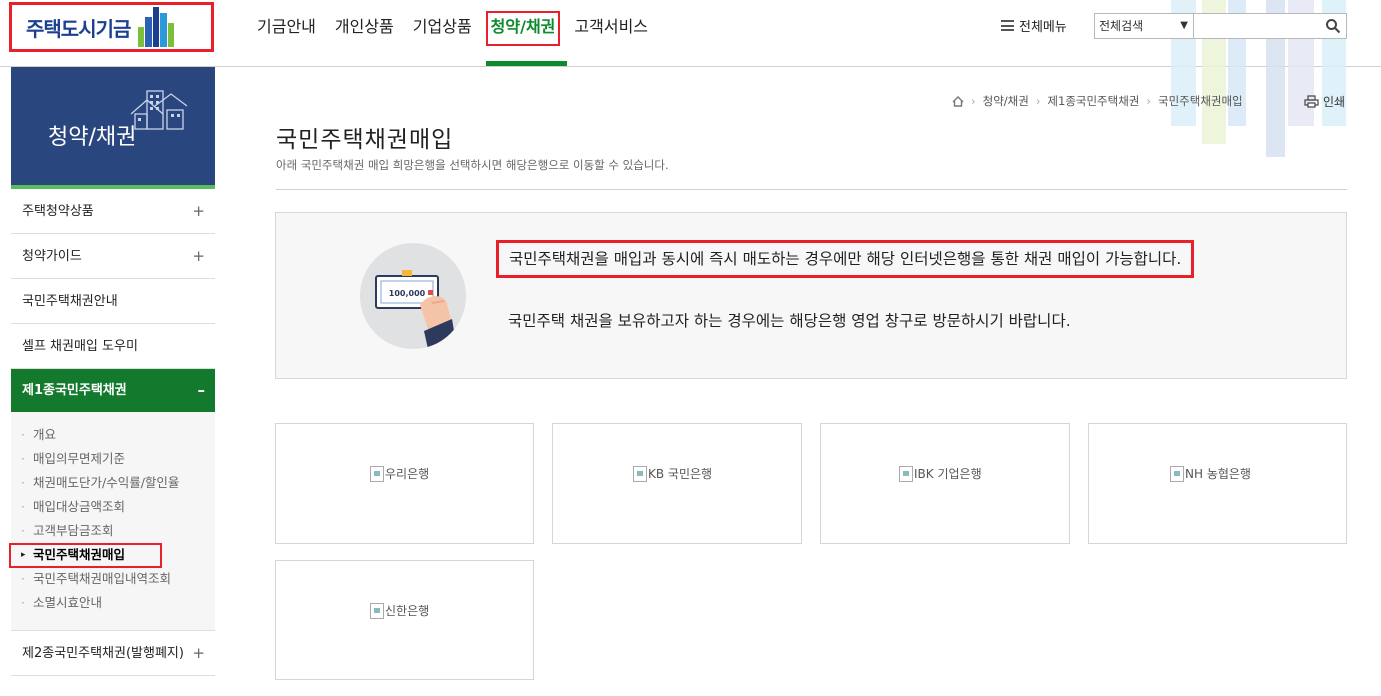  I want to click on bank-label: NH 농협은행, so click(1218, 474).